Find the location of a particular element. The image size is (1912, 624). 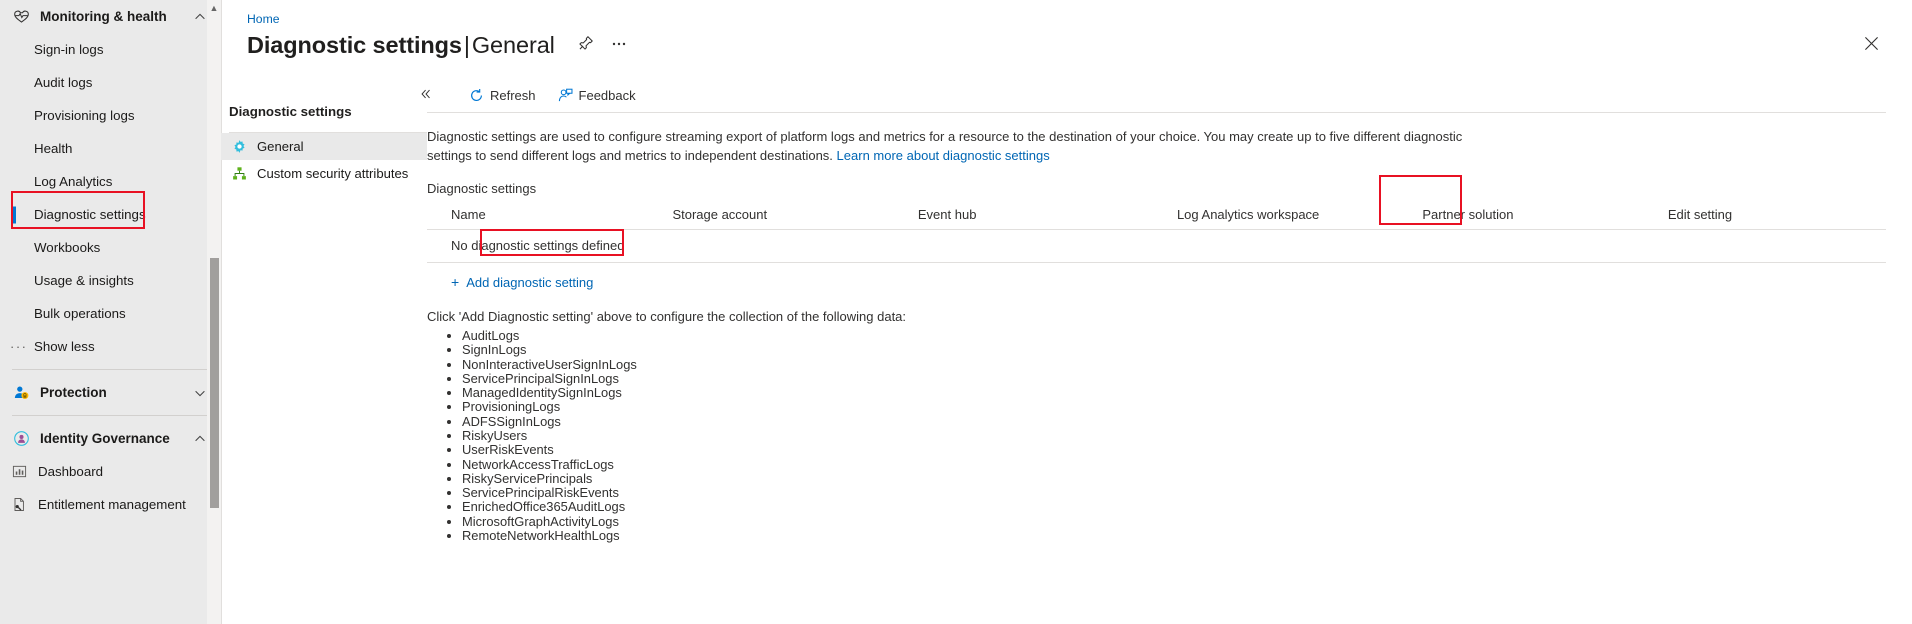

feedback-button: Feedback is located at coordinates (597, 95).